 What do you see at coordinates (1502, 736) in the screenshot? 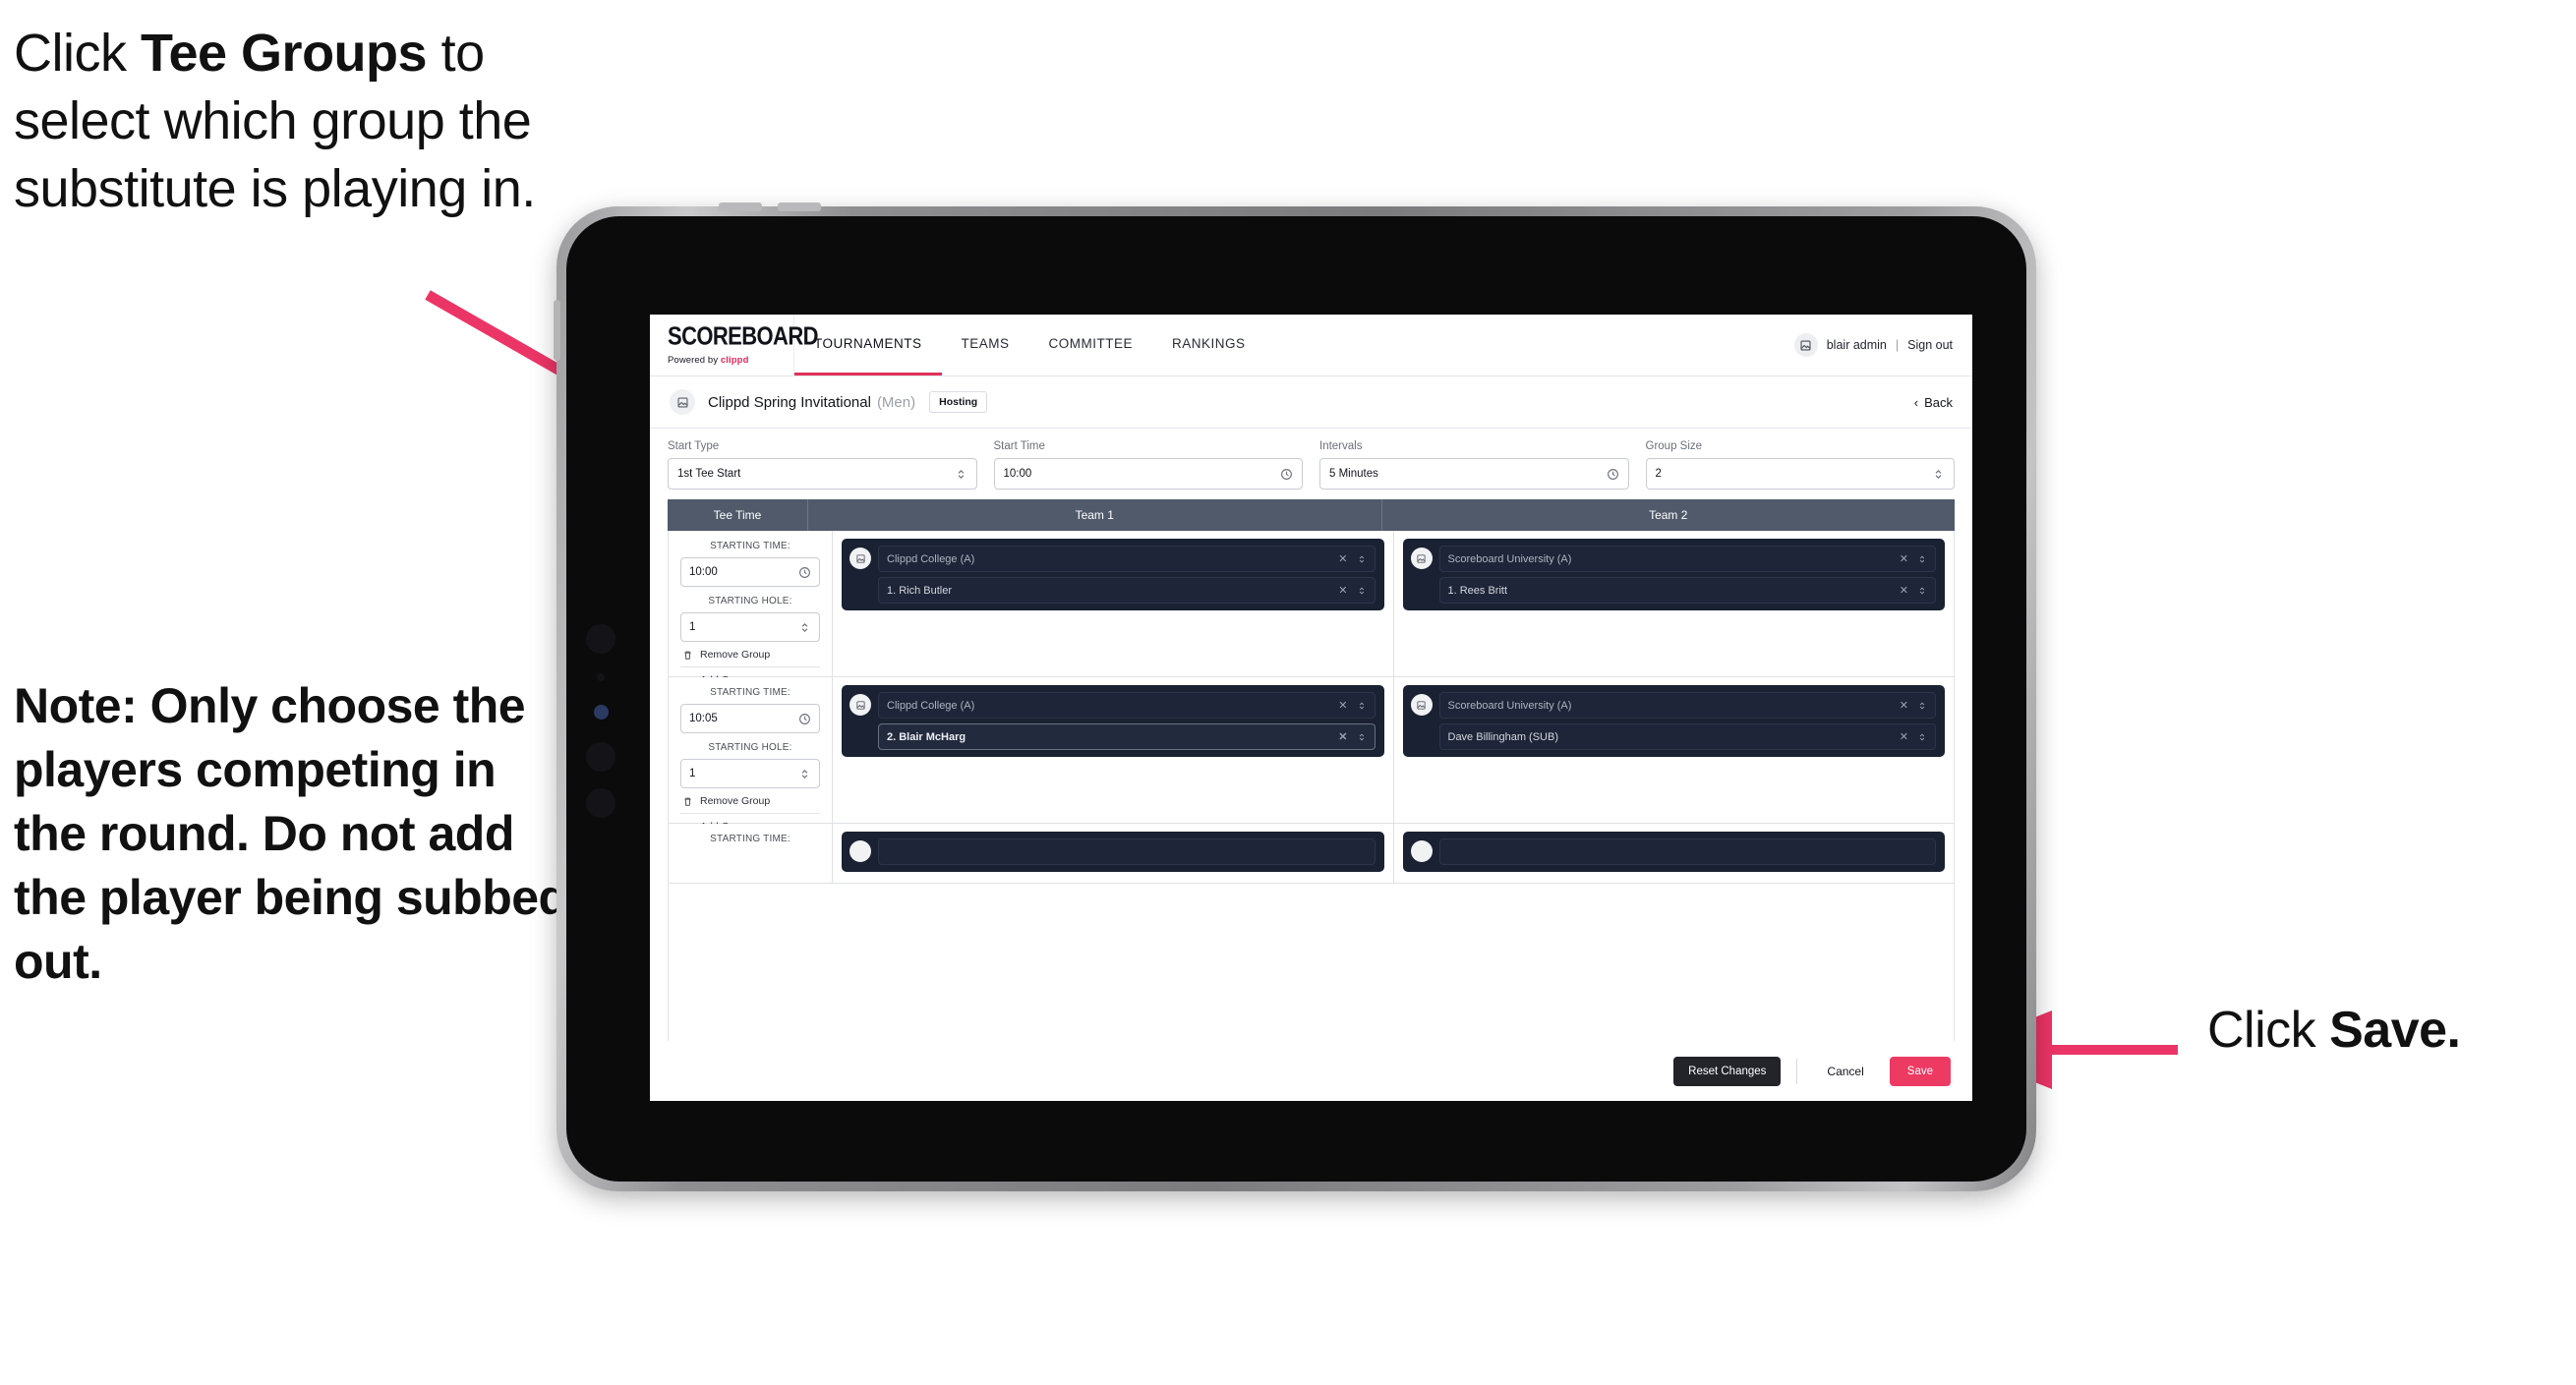
I see `player-name-label: Dave Billingham (SUB)` at bounding box center [1502, 736].